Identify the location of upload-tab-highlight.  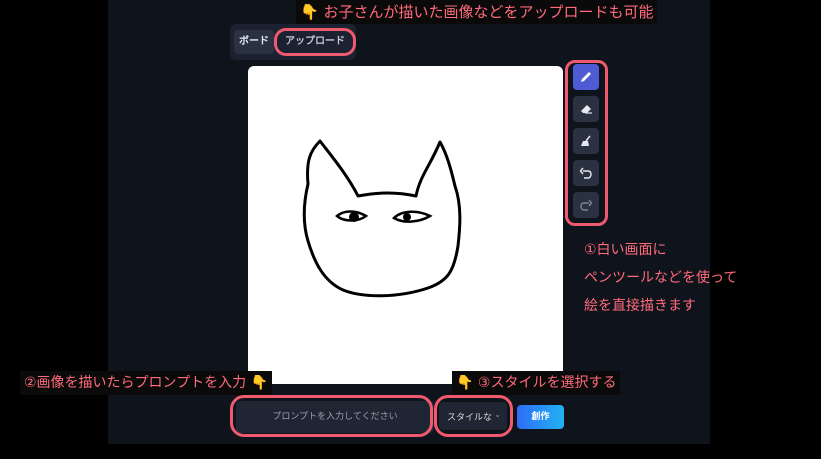
(315, 42).